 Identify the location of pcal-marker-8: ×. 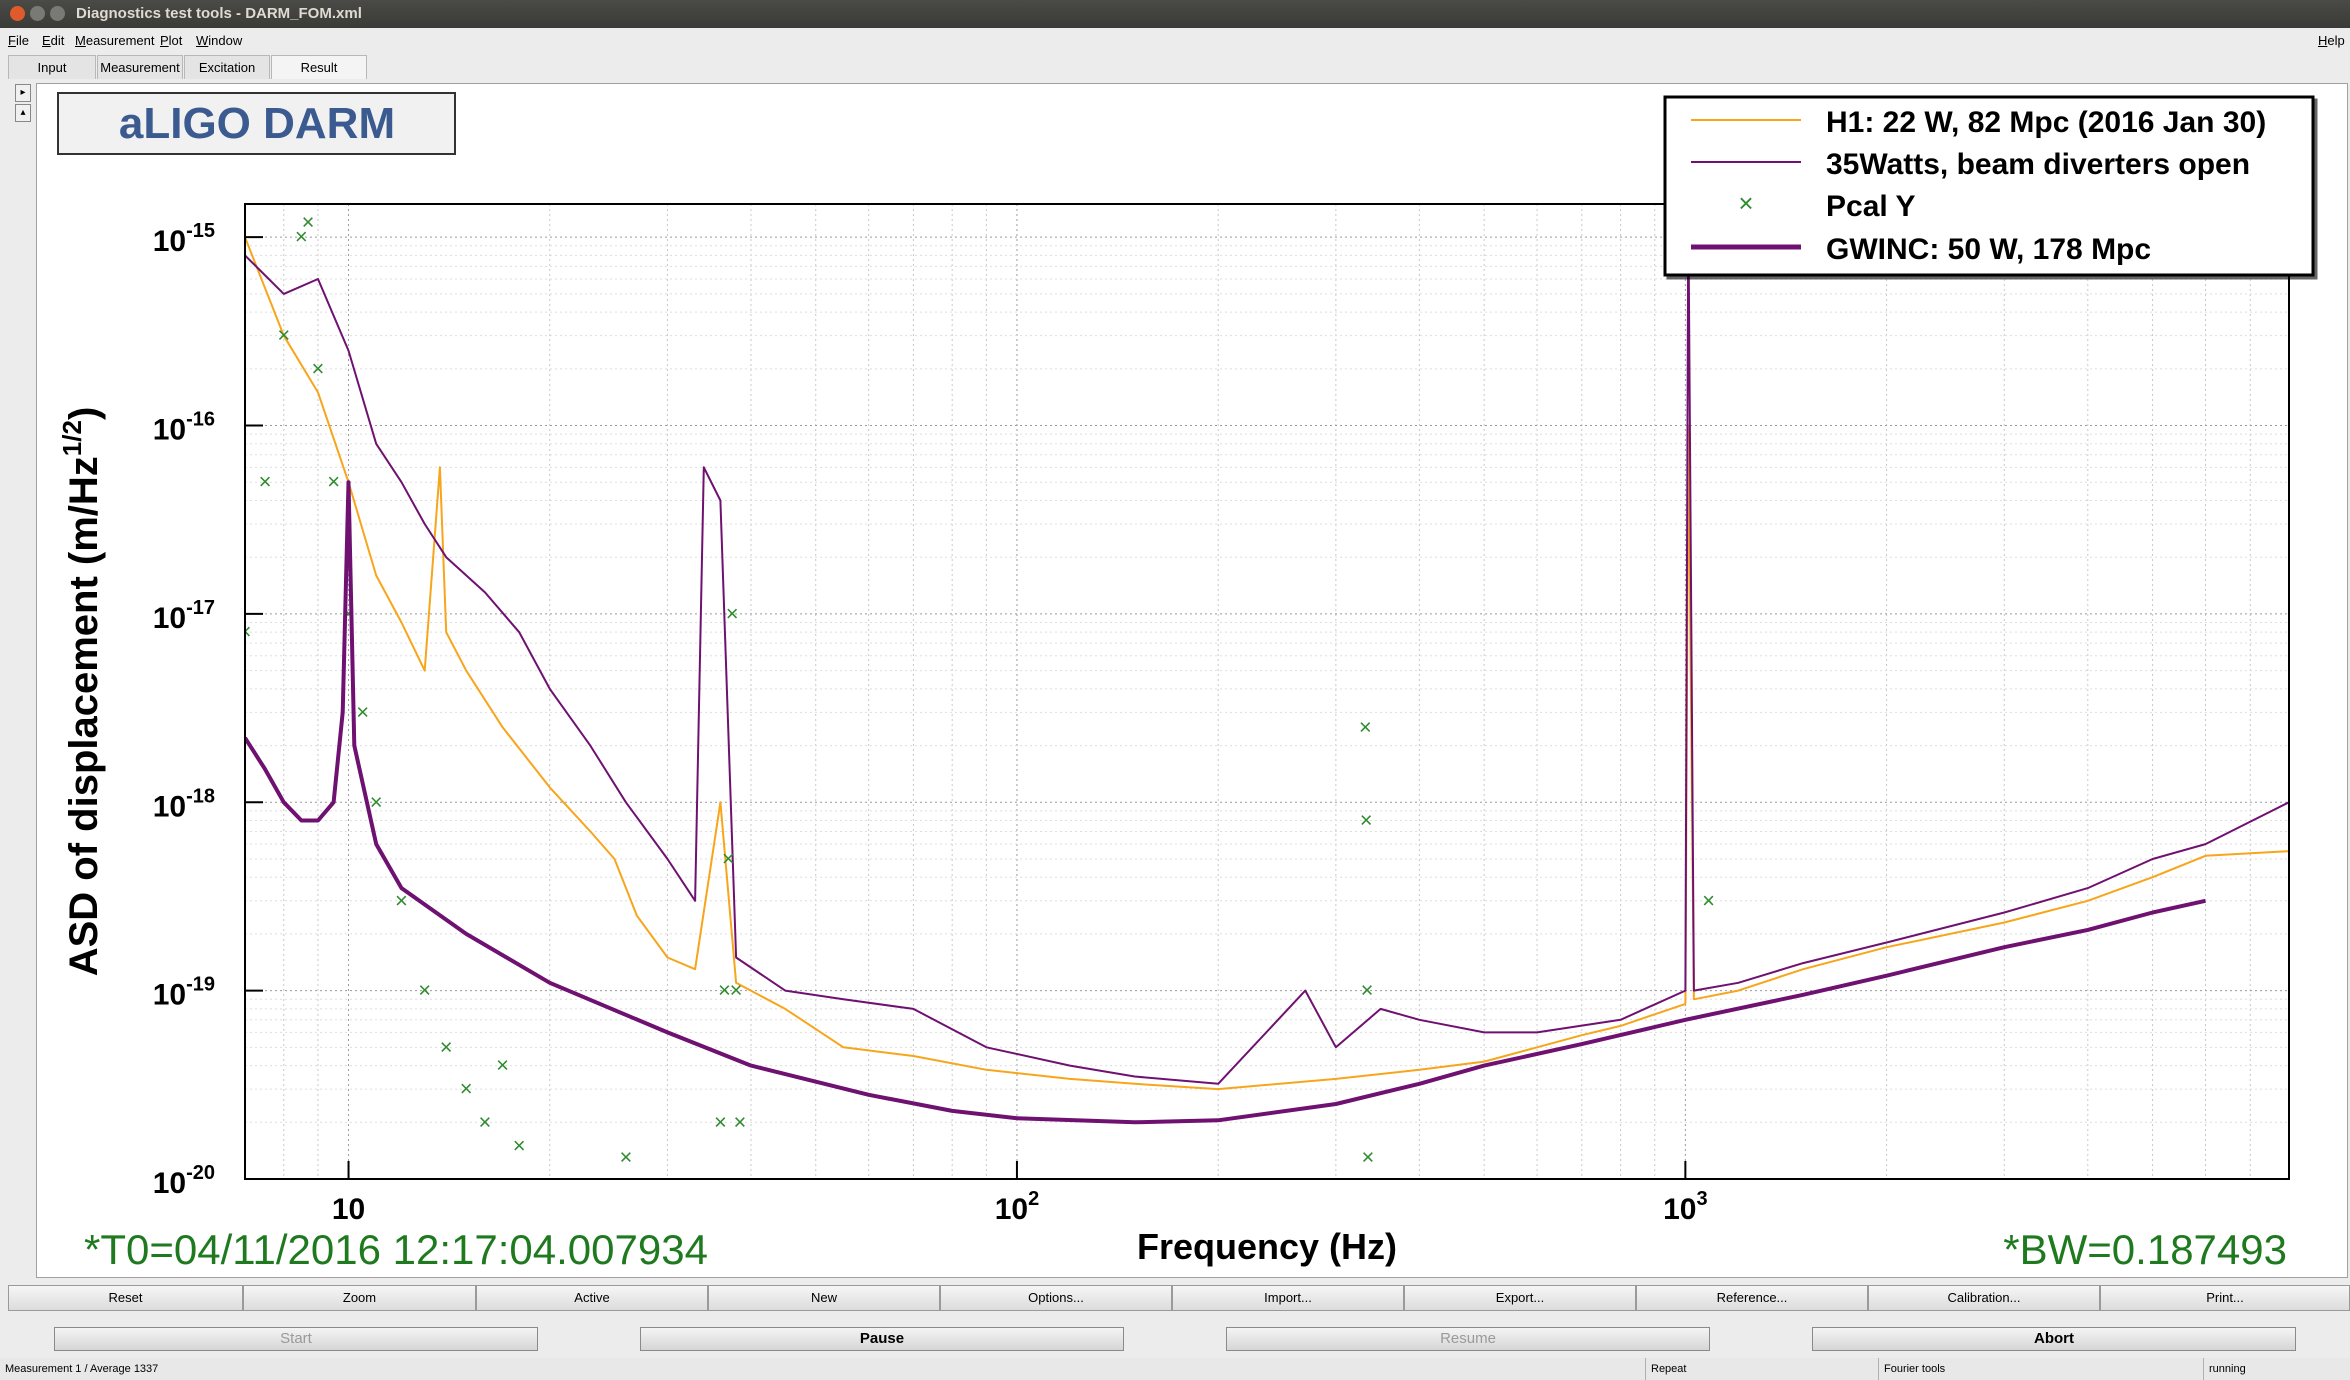
(362, 711).